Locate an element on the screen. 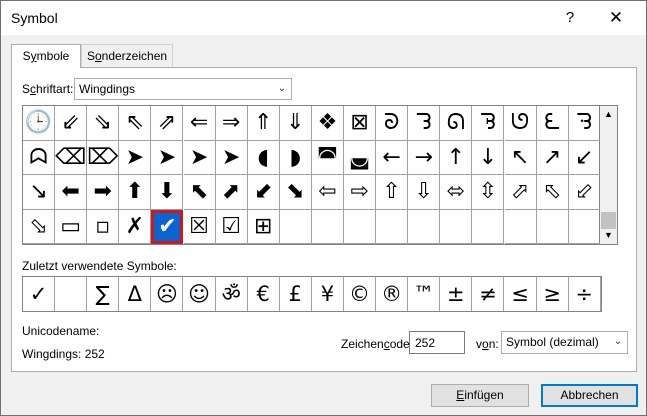 Image resolution: width=647 pixels, height=416 pixels. recent-symbol-cell: ® is located at coordinates (392, 294).